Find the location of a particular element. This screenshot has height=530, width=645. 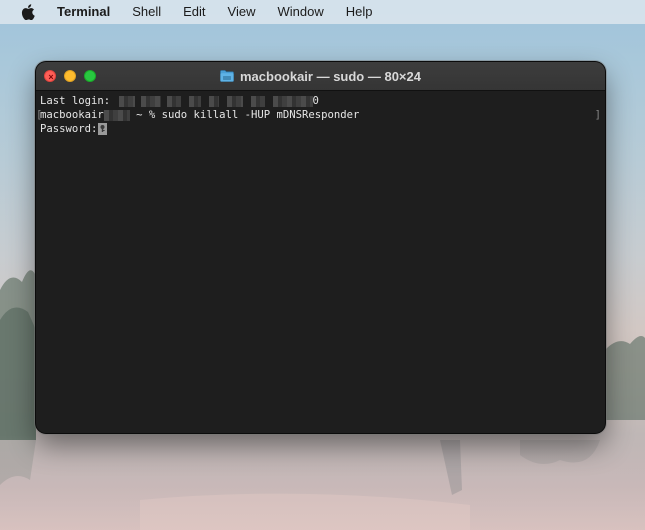

menu-view: View is located at coordinates (242, 12).